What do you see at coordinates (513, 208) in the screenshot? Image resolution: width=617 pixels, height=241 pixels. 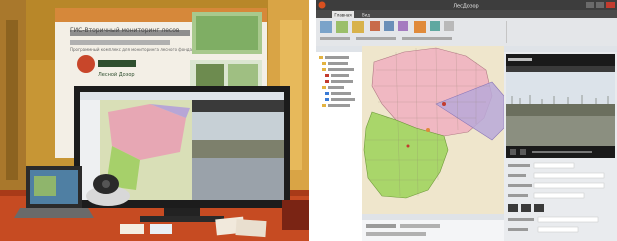 I see `ptz-left-button` at bounding box center [513, 208].